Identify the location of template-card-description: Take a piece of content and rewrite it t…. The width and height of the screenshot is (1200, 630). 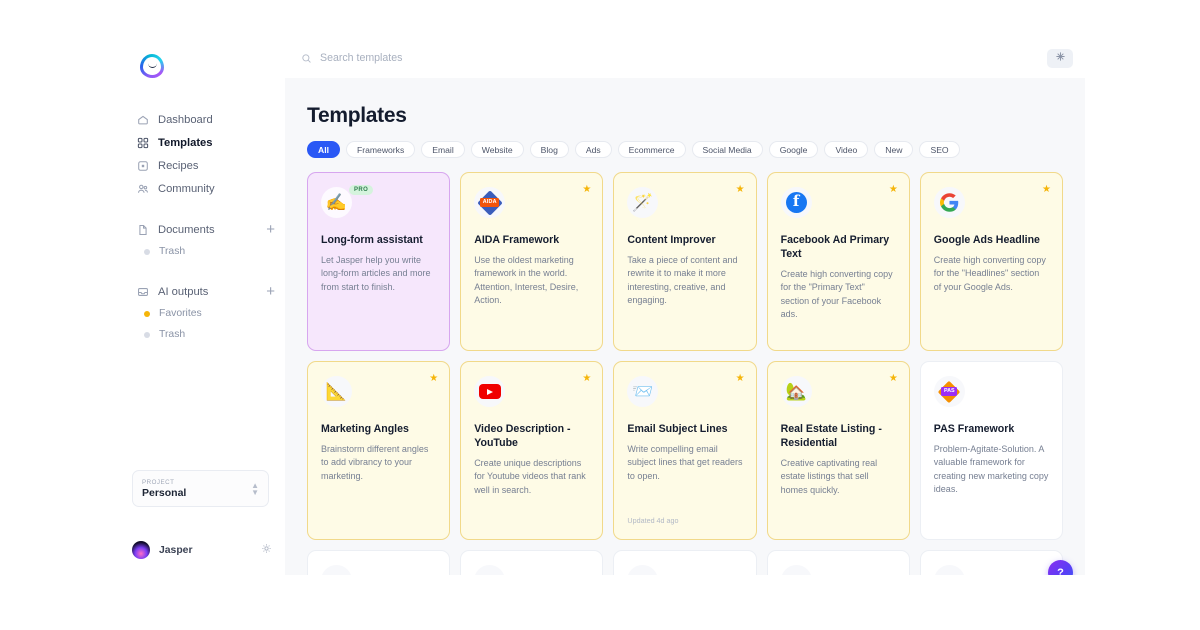
(682, 280).